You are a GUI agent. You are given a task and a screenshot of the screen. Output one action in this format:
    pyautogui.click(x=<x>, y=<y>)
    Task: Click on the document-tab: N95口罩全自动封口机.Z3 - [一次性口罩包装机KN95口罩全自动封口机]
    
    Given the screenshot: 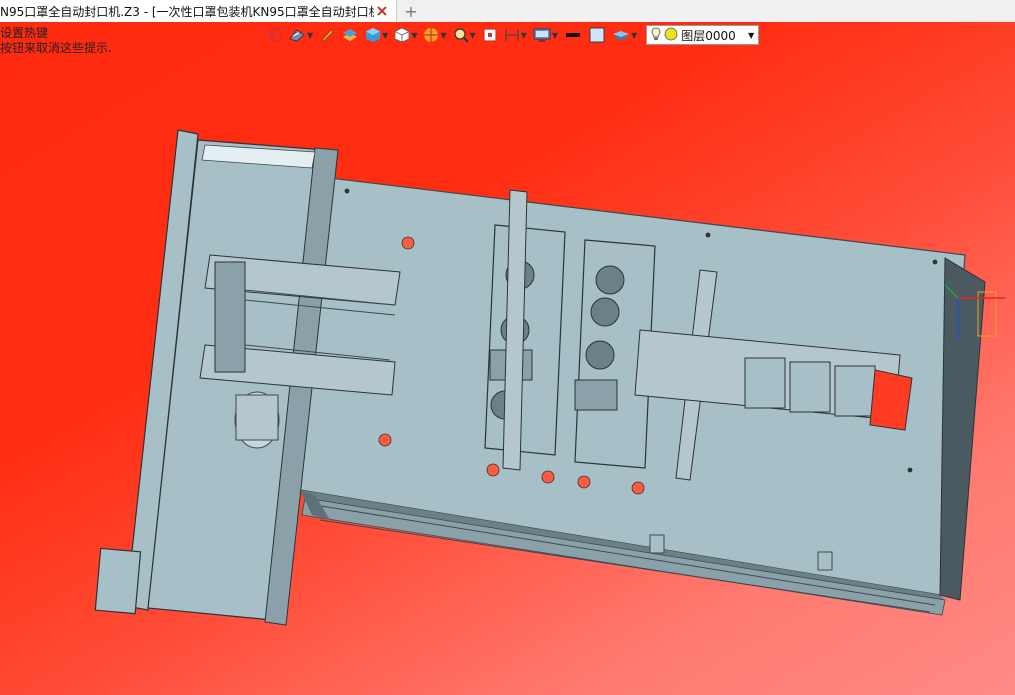 What is the action you would take?
    pyautogui.click(x=198, y=11)
    